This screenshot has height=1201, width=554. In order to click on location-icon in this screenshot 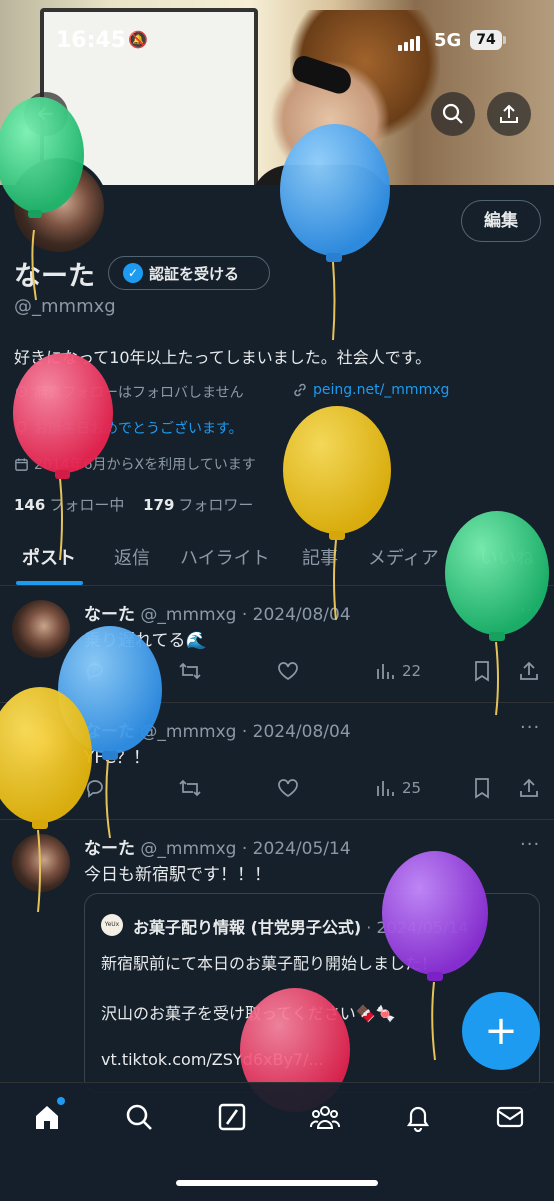, I will do `click(21, 391)`.